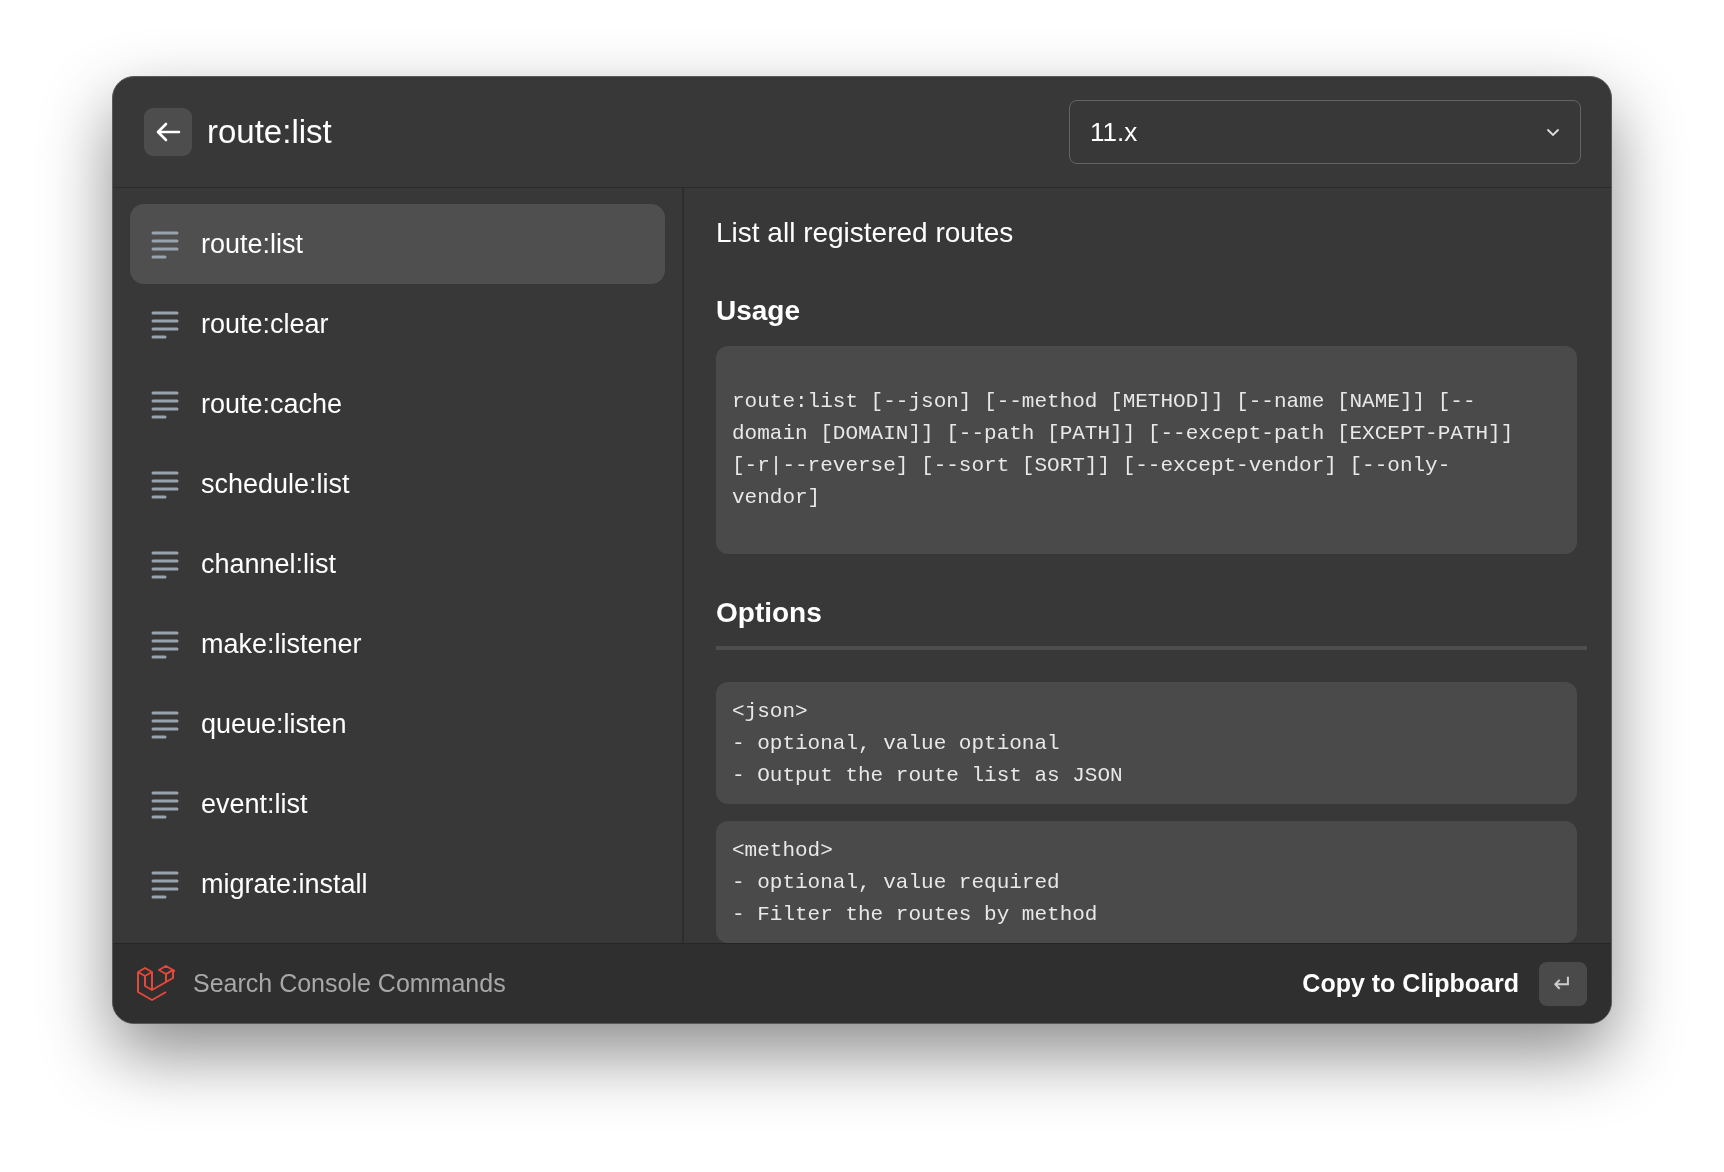 The width and height of the screenshot is (1724, 1172). I want to click on command-list-item: event:list, so click(397, 804).